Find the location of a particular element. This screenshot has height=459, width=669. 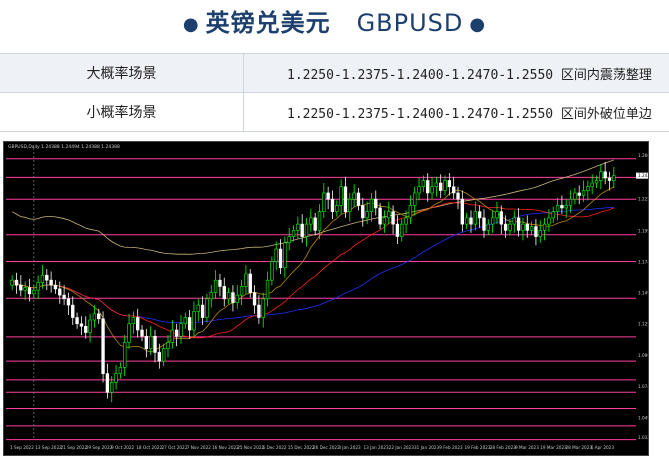

x-tick-label: 16 Nov 2022 is located at coordinates (225, 447).